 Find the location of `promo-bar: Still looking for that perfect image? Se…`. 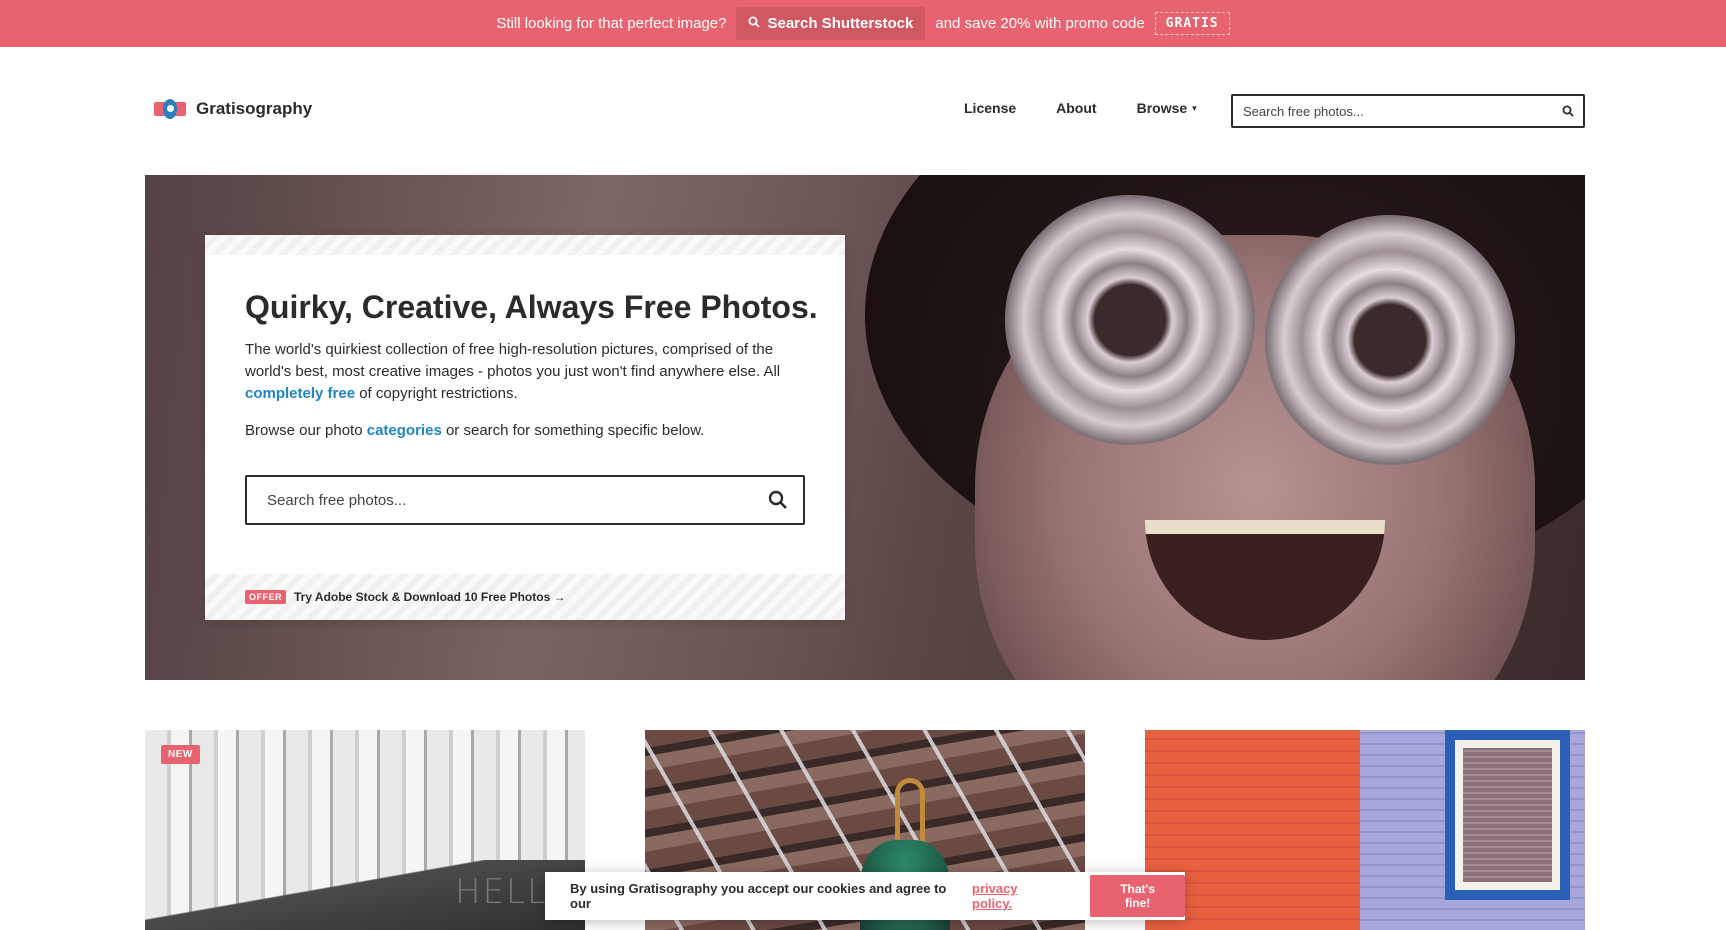

promo-bar: Still looking for that perfect image? Se… is located at coordinates (863, 23).